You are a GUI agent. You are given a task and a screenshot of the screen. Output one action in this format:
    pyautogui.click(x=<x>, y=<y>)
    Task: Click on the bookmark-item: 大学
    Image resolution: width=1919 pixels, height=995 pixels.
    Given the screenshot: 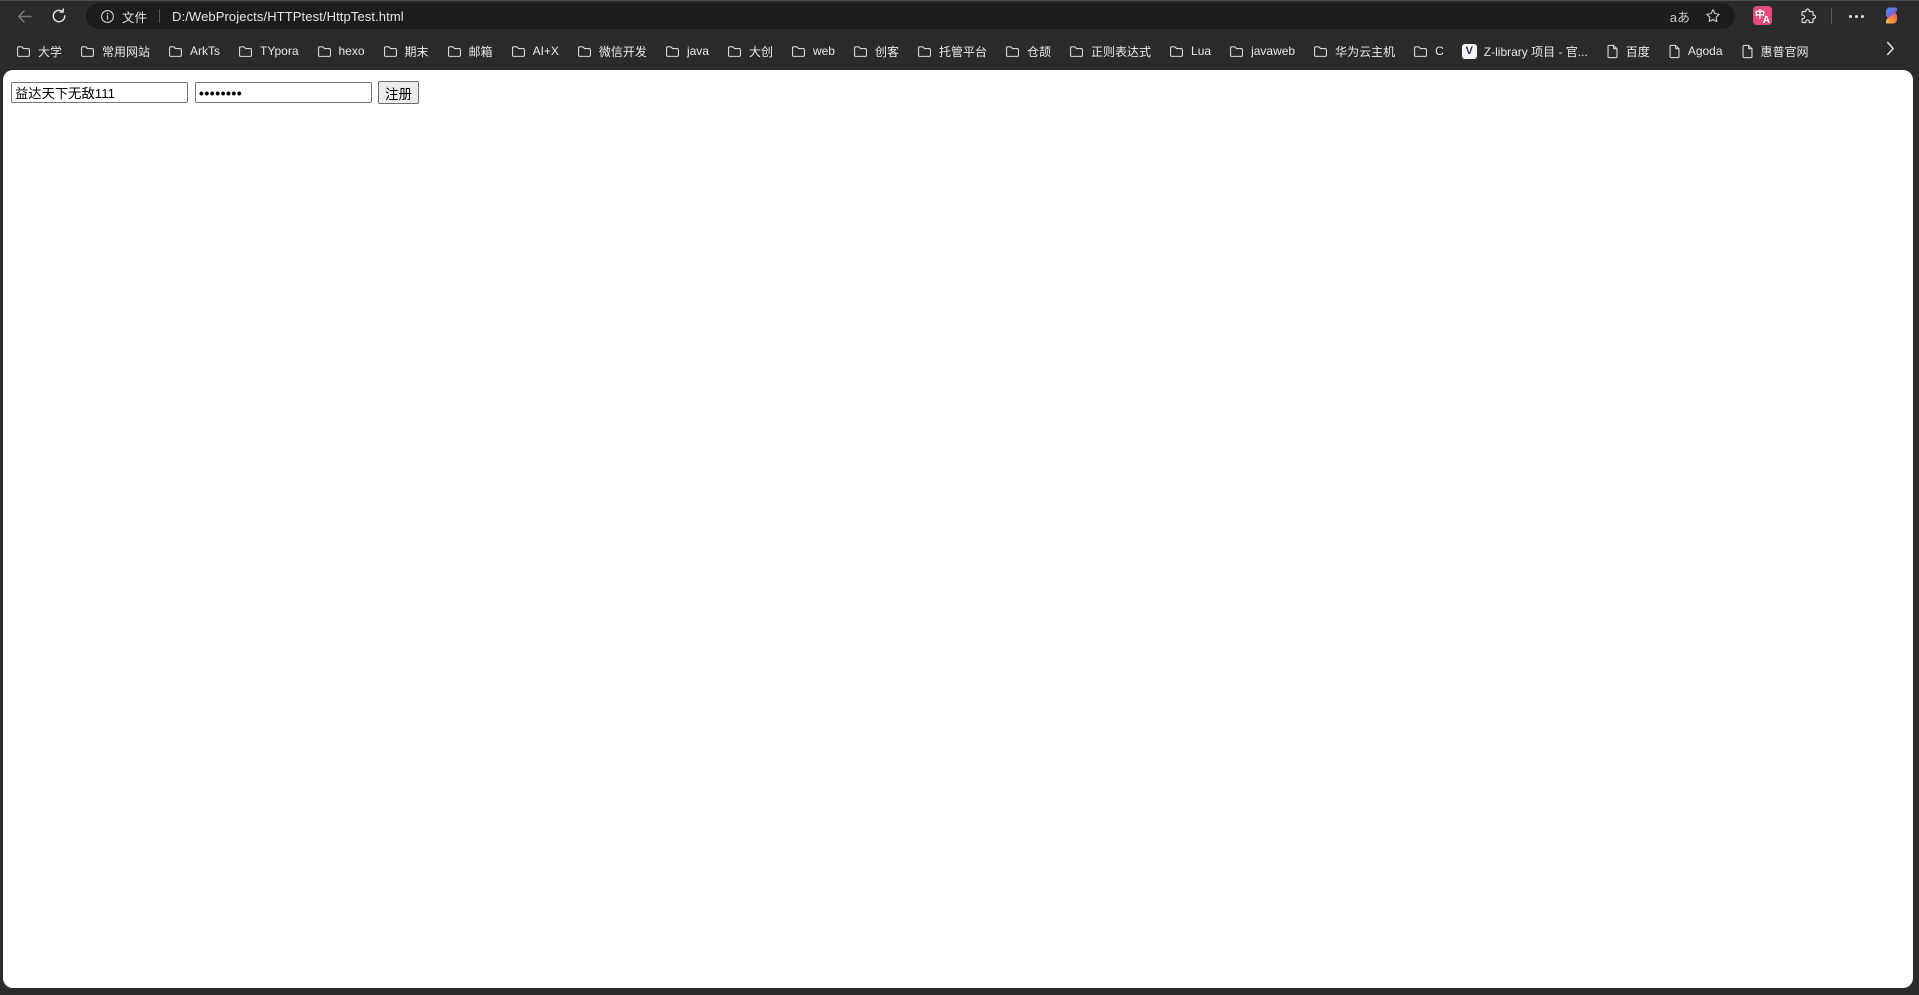 What is the action you would take?
    pyautogui.click(x=39, y=51)
    